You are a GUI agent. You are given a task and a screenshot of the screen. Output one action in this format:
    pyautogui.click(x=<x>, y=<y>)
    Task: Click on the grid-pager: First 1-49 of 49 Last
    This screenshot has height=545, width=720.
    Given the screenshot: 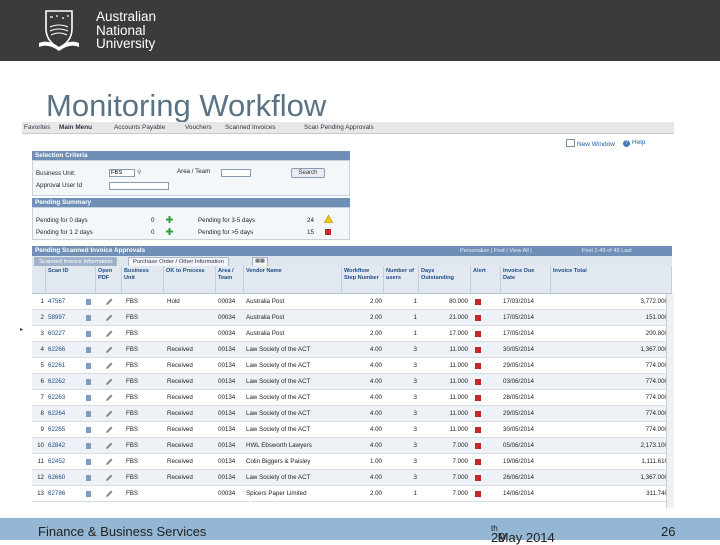 What is the action you would take?
    pyautogui.click(x=607, y=251)
    